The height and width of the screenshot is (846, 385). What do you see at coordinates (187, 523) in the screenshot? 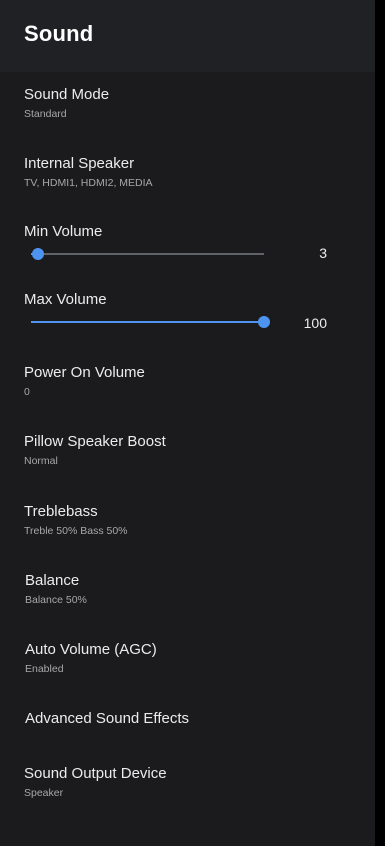
I see `treblebass-item: Treblebass Treble 50% Bass 50%` at bounding box center [187, 523].